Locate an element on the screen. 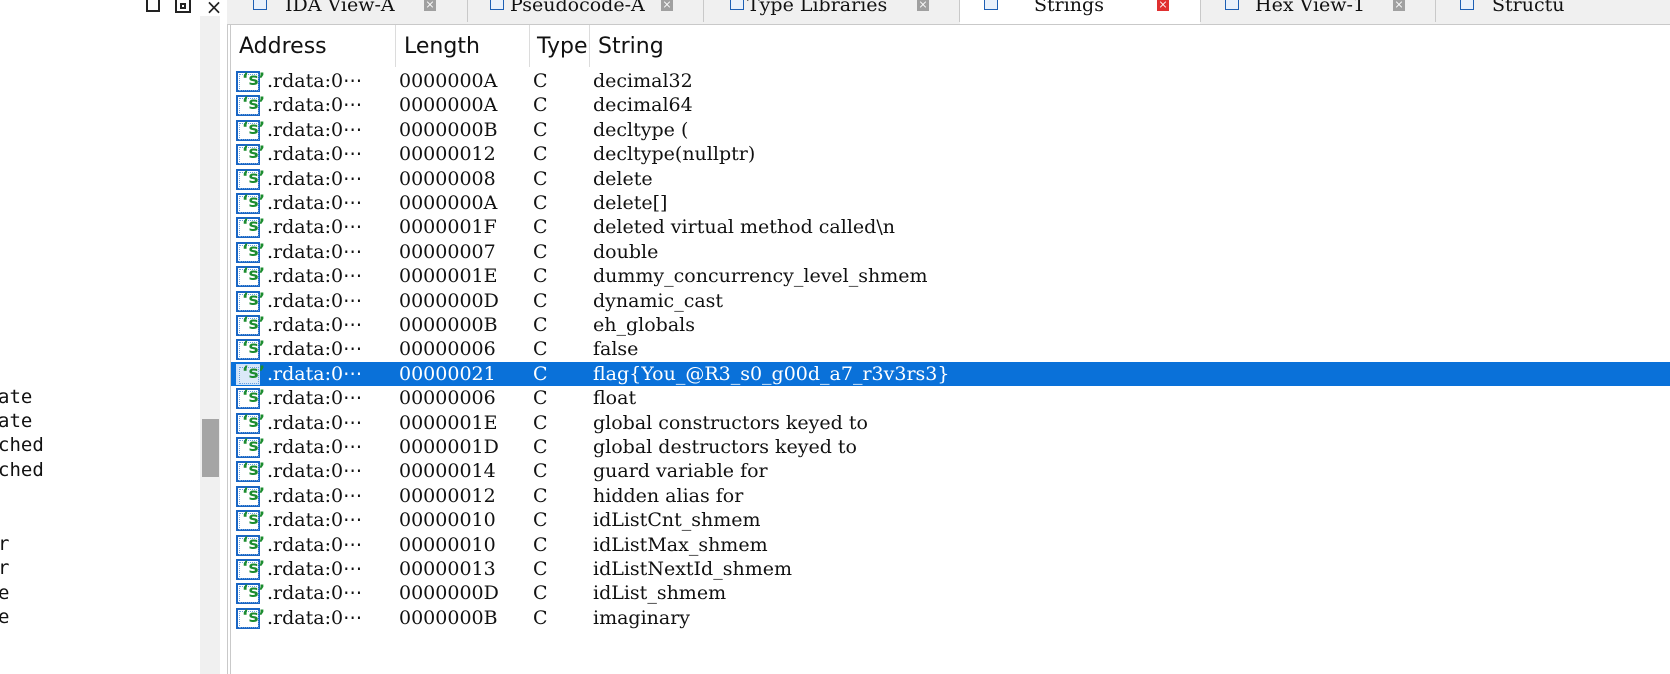 The image size is (1670, 674). tab-structures: Structu is located at coordinates (1553, 12).